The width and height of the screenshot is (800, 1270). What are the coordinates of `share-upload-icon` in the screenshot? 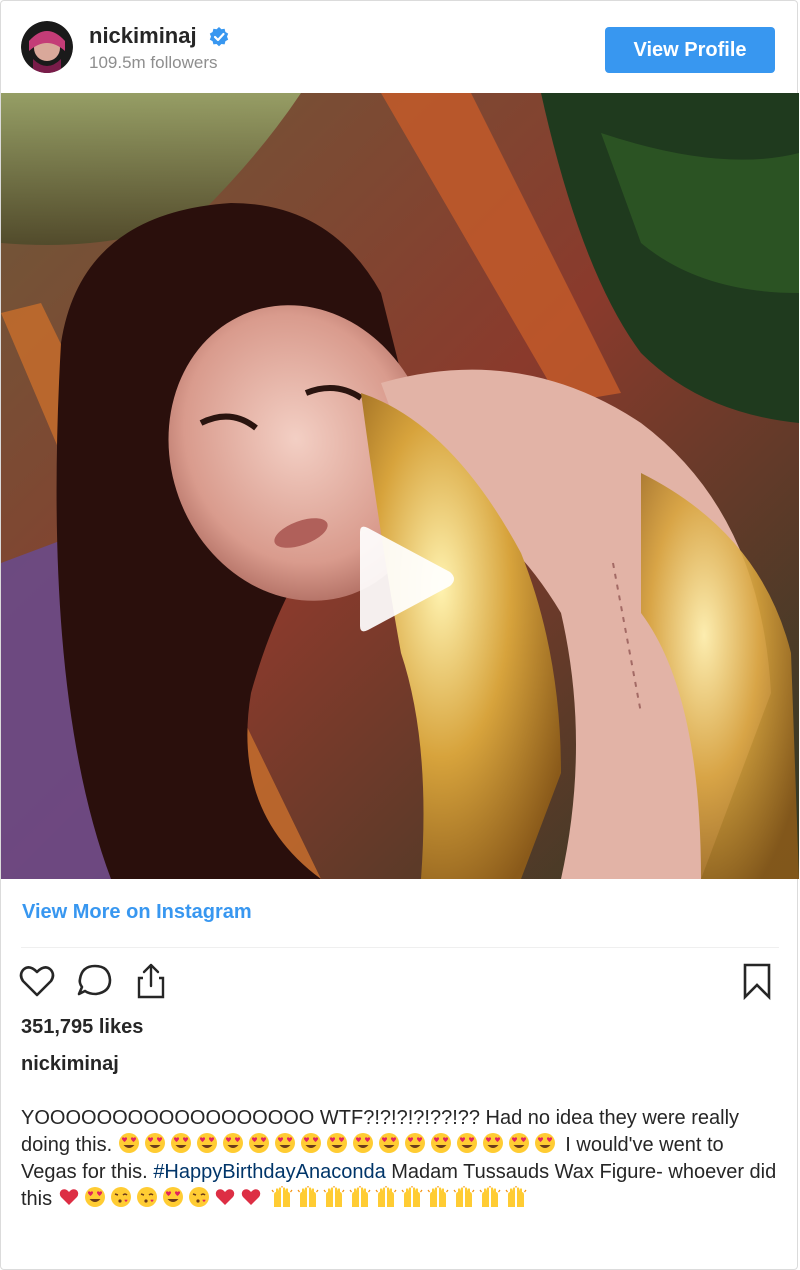 It's located at (151, 981).